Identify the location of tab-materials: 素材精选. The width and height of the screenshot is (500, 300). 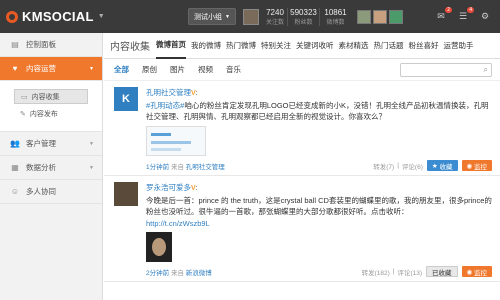
(354, 46).